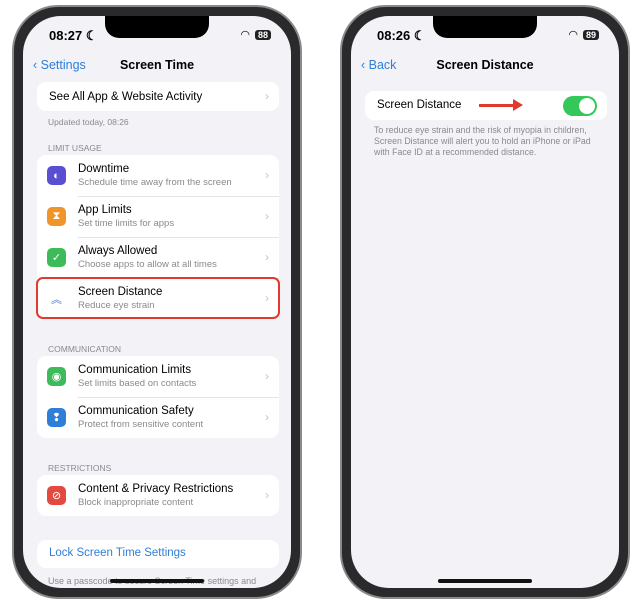 The image size is (640, 604). I want to click on status-time: 08:26 ☾, so click(401, 35).